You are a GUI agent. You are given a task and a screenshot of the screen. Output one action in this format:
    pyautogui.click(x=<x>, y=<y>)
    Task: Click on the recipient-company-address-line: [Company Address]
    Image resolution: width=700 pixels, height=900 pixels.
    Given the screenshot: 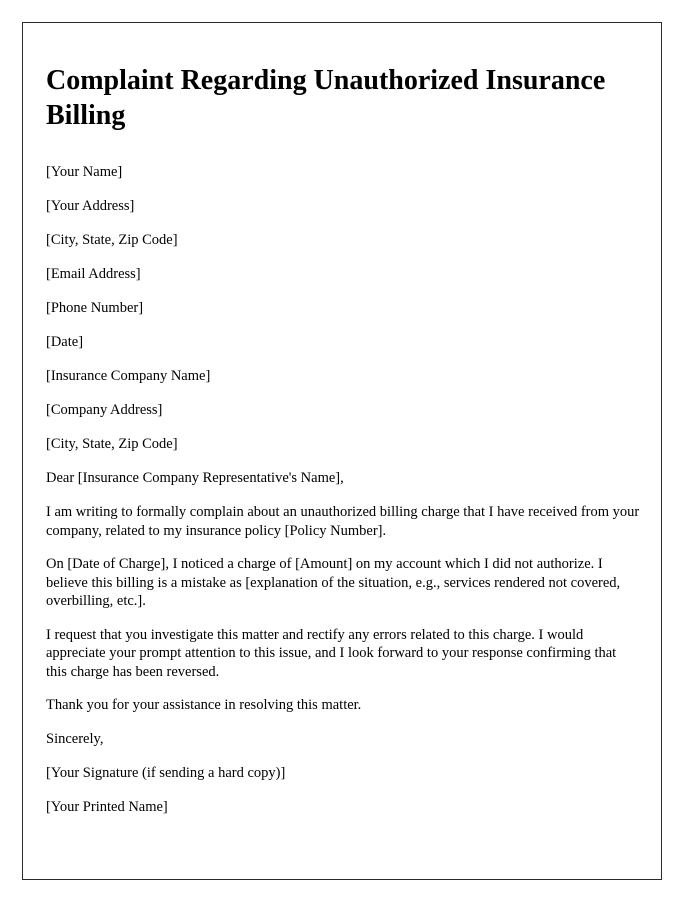 What is the action you would take?
    pyautogui.click(x=104, y=410)
    